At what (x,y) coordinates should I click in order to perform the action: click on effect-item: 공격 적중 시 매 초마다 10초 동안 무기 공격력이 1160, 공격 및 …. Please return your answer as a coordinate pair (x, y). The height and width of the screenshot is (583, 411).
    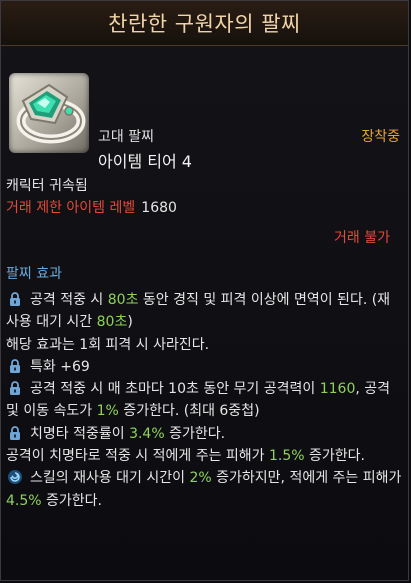
    Looking at the image, I should click on (198, 400).